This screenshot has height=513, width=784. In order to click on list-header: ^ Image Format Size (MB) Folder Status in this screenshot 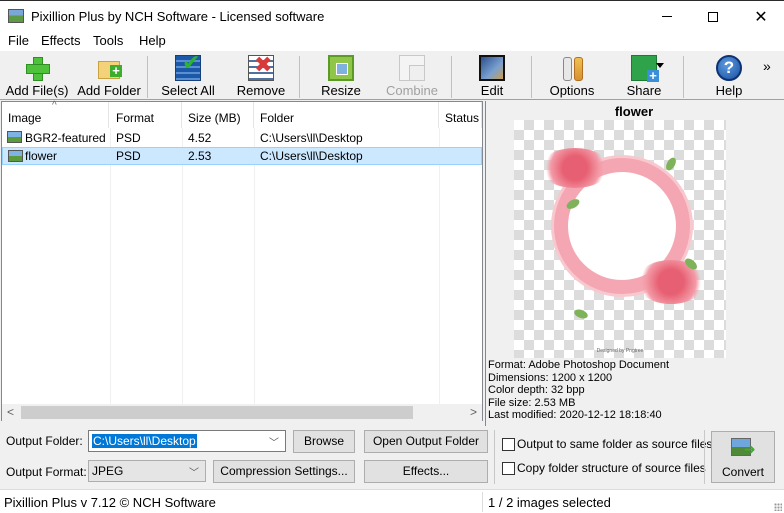, I will do `click(242, 114)`.